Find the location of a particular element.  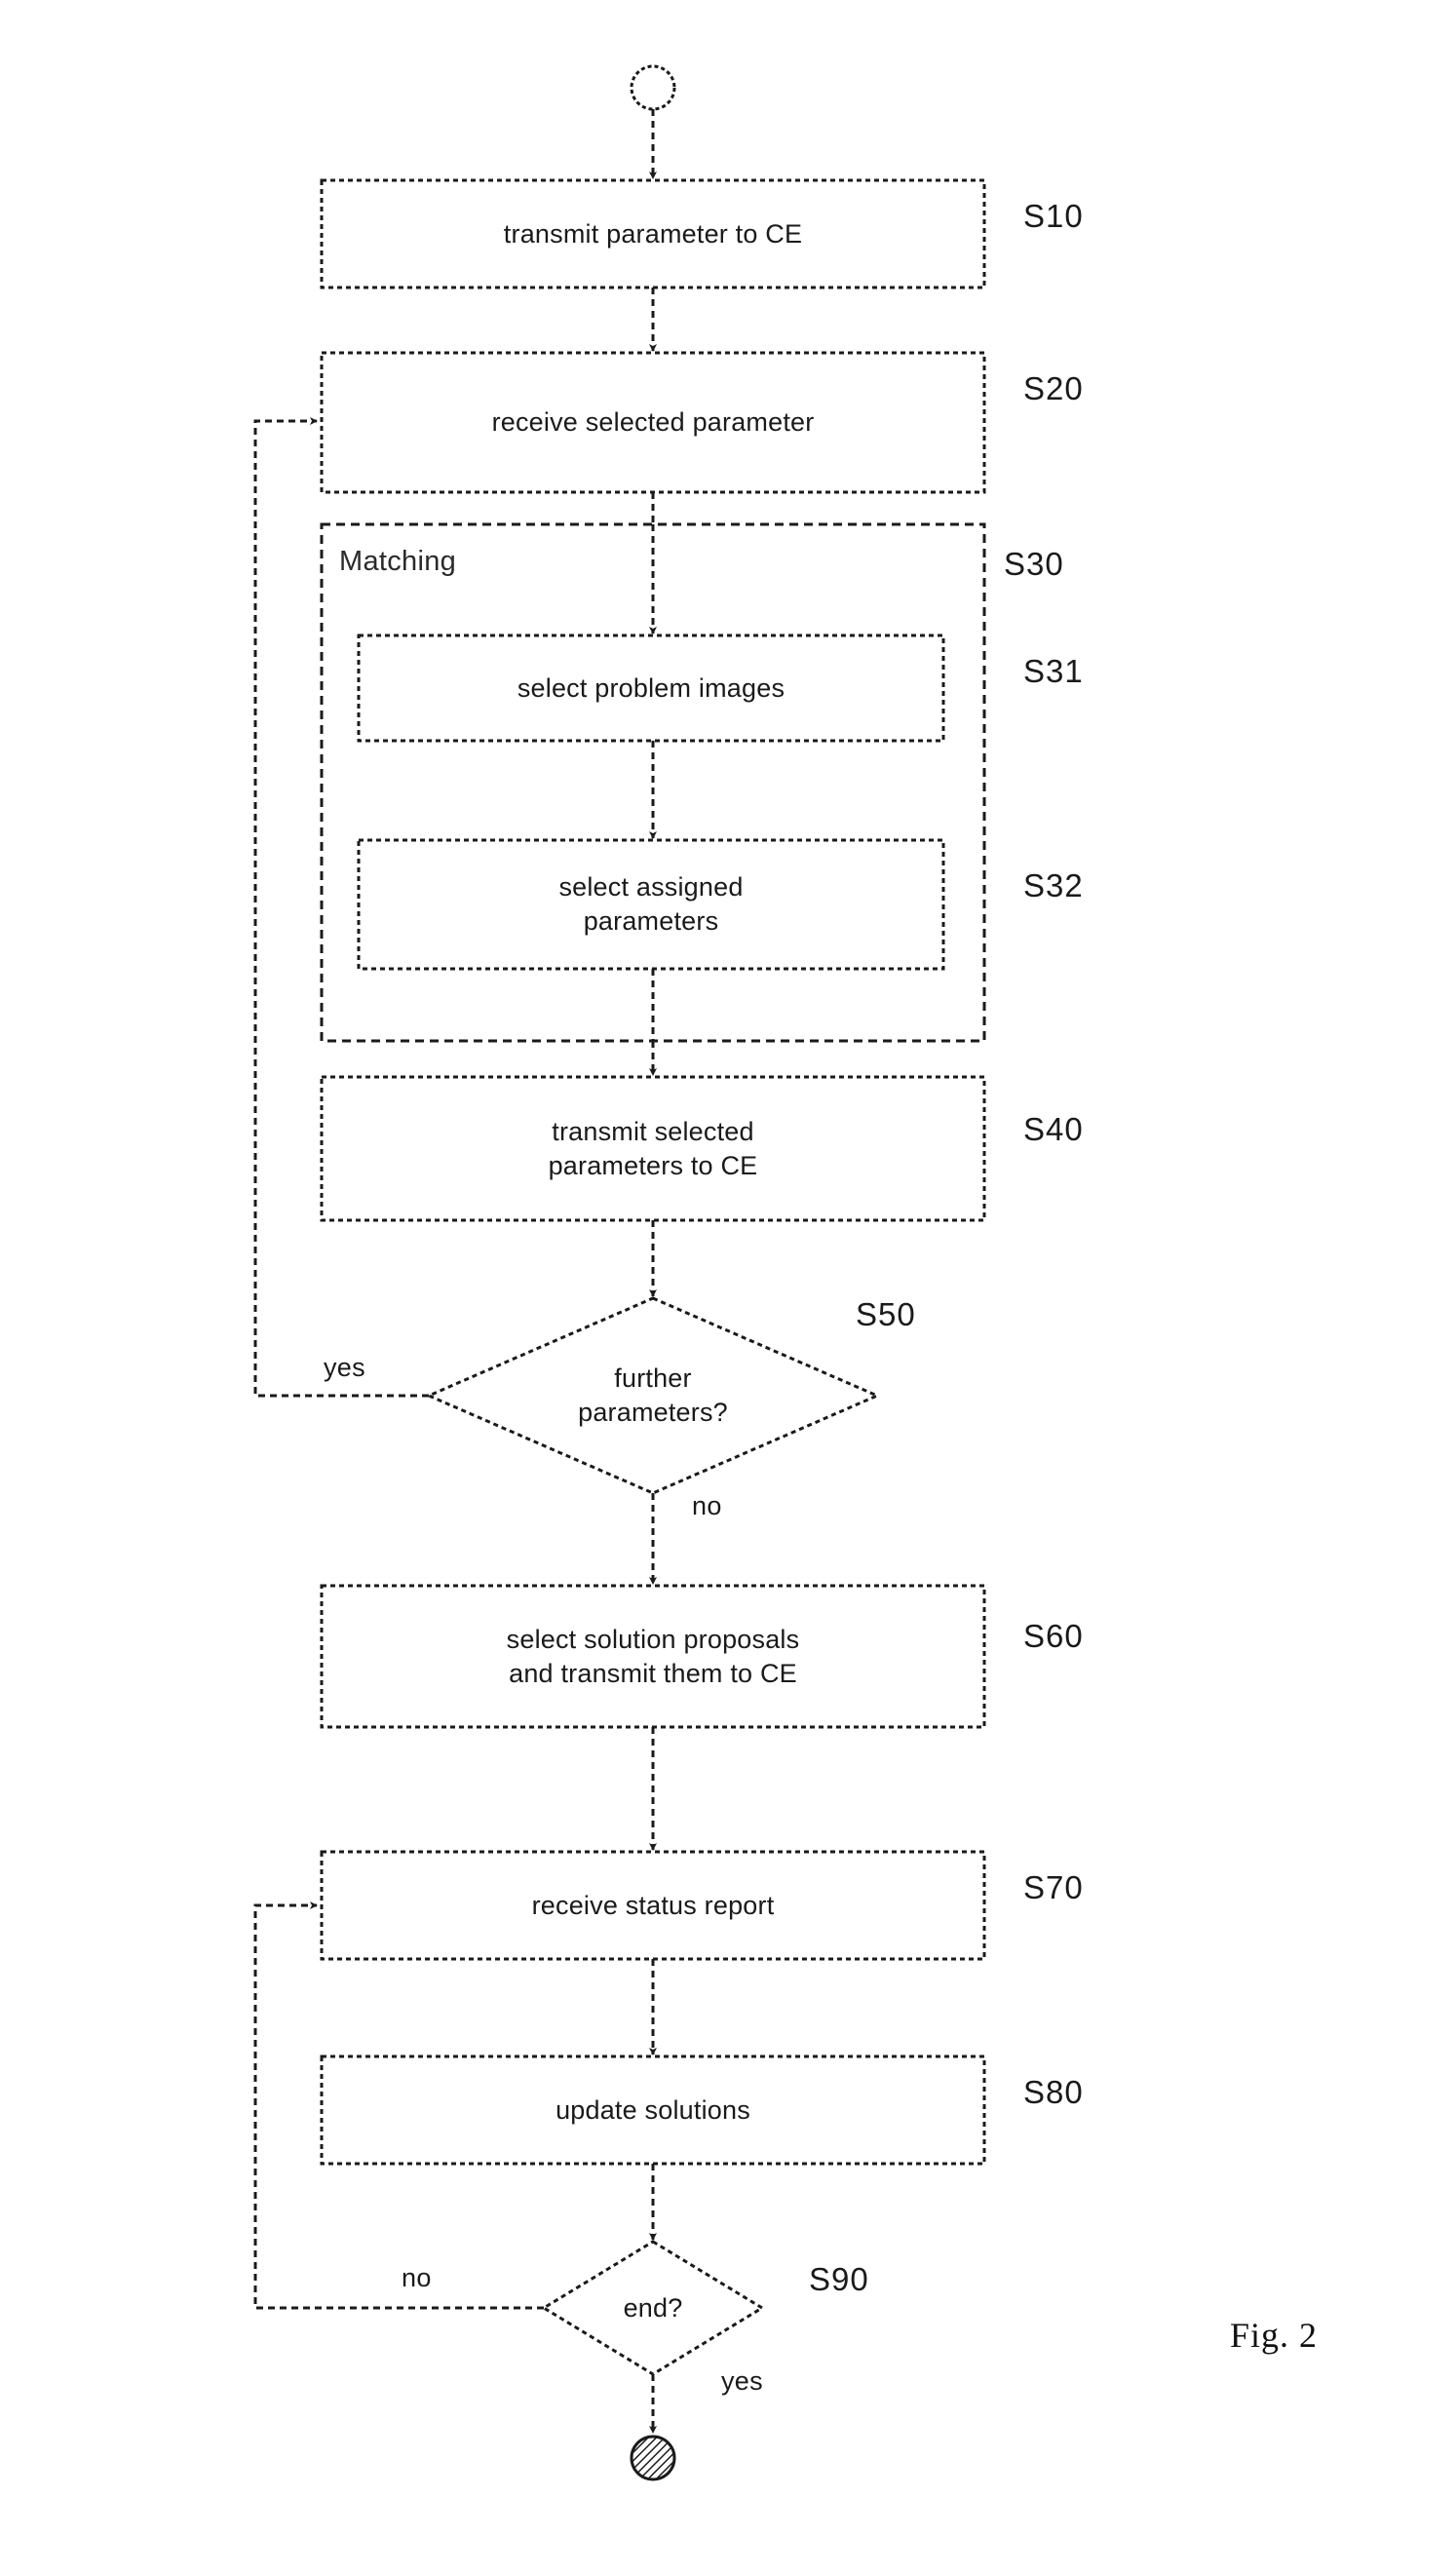

node-s40 is located at coordinates (653, 1148).